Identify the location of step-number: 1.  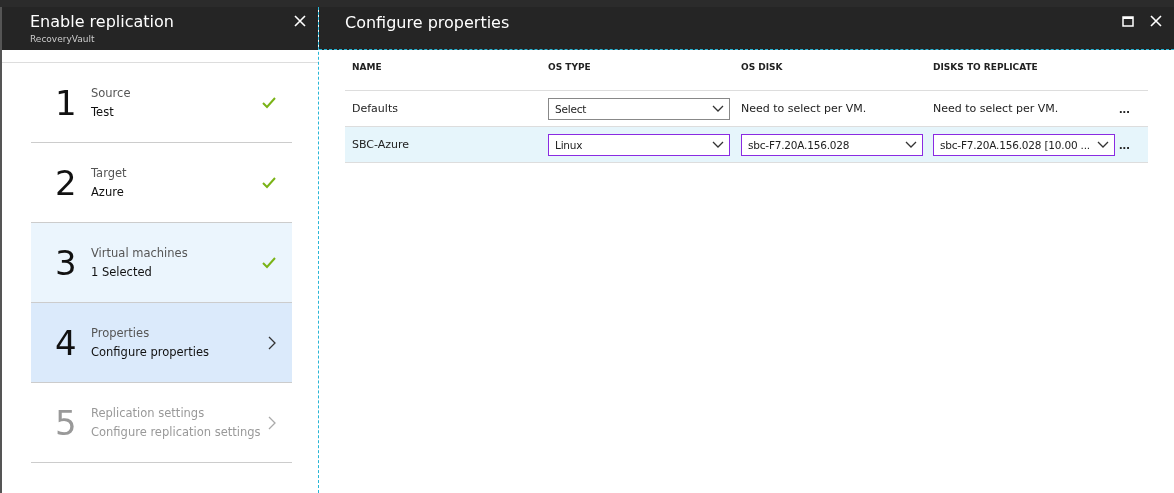
(66, 102).